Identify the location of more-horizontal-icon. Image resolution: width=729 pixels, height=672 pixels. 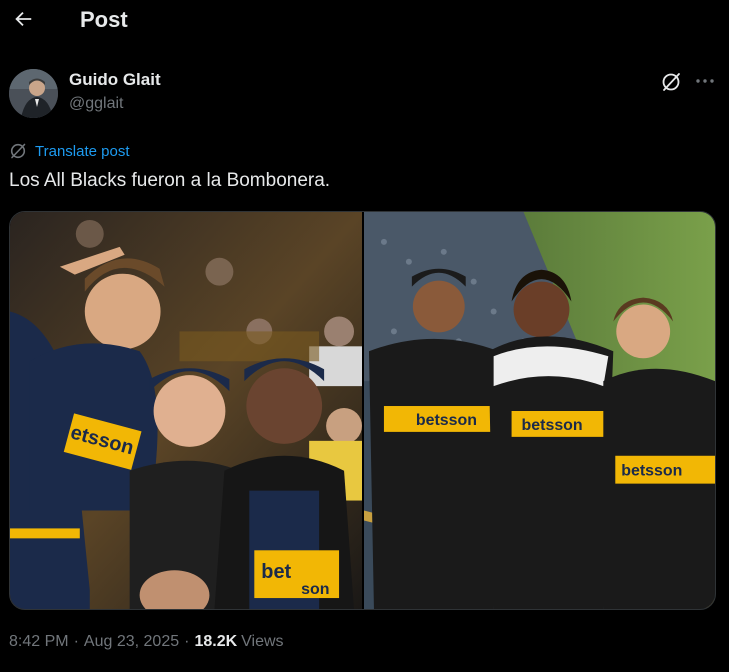
(705, 81).